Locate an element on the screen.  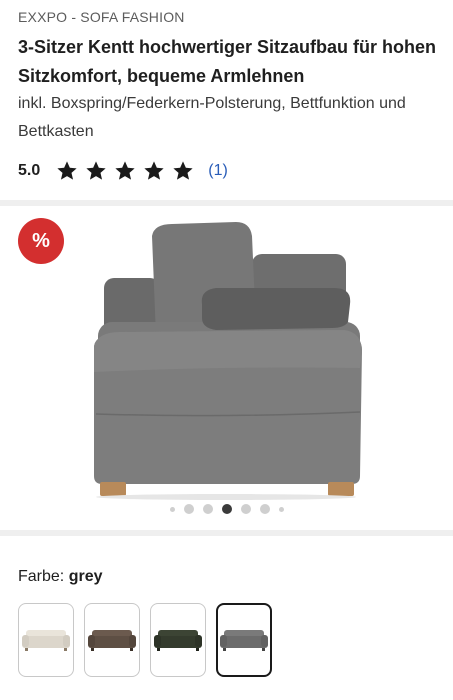
gallery-dot-active is located at coordinates (226, 509).